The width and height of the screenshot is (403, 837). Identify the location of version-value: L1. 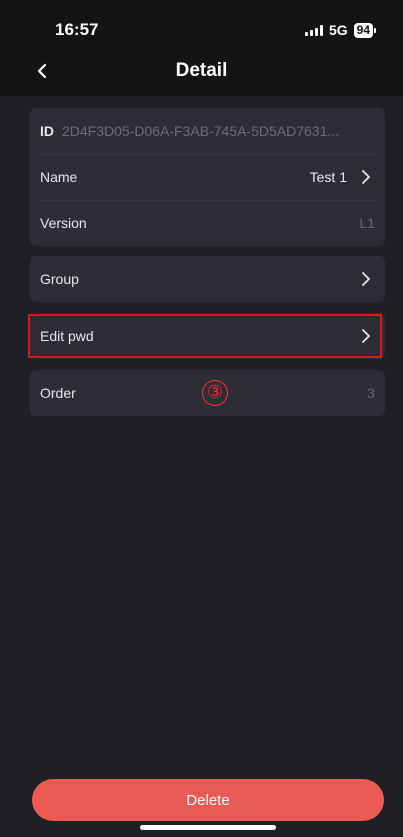
(367, 223).